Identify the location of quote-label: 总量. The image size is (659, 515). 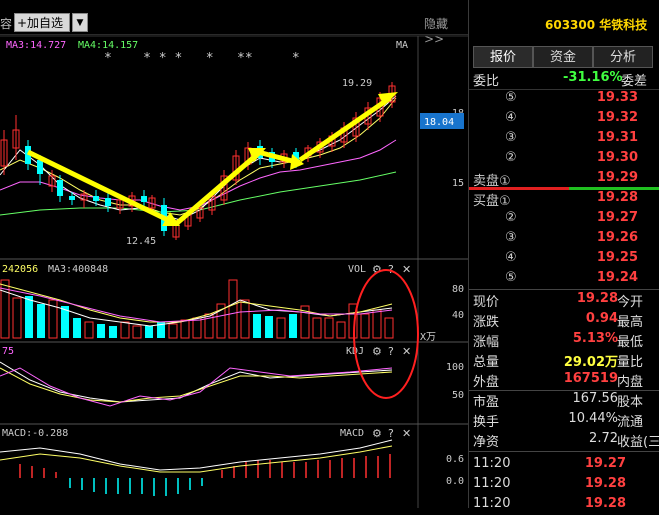
(486, 362).